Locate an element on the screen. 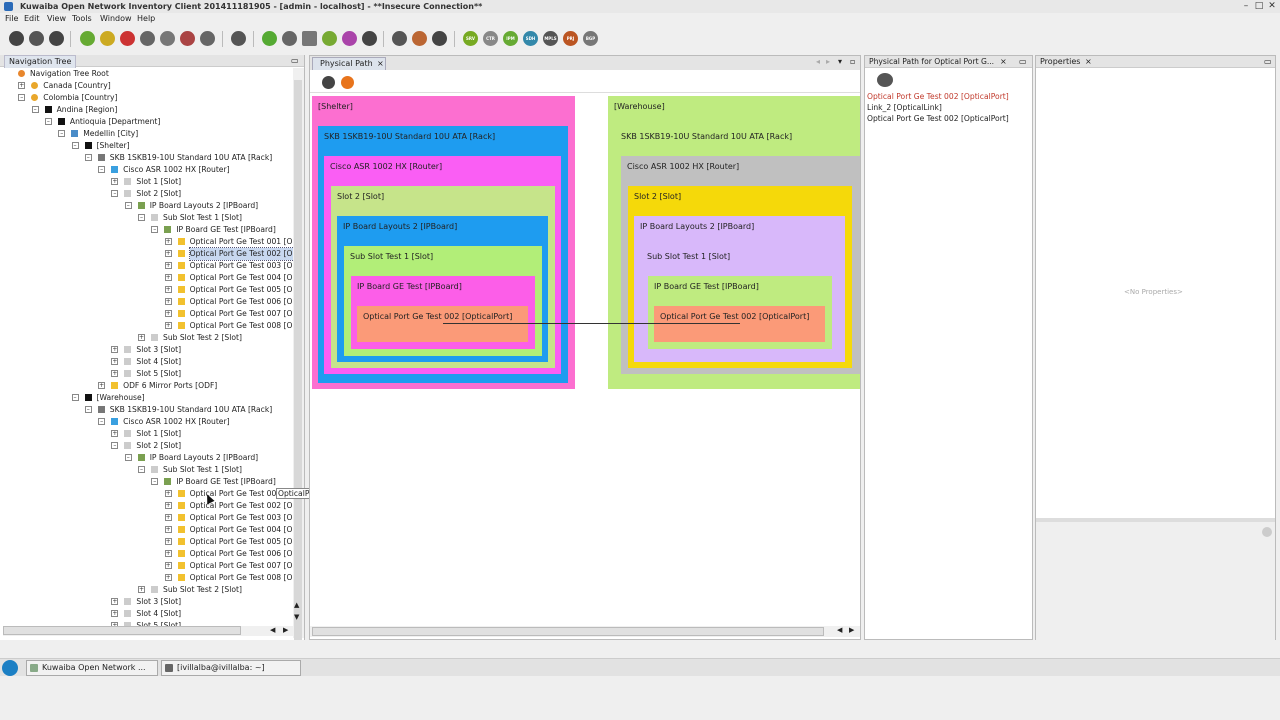 This screenshot has height=720, width=1280. path-item: Optical Port Ge Test 002 [OpticalPort] is located at coordinates (938, 96).